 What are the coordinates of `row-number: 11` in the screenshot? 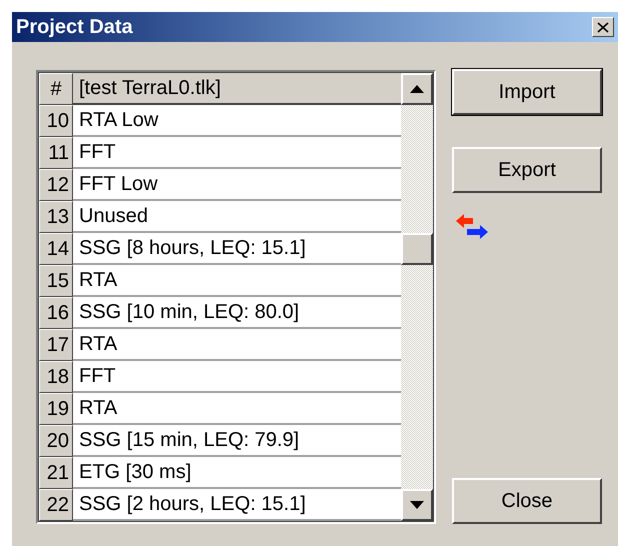 It's located at (56, 153).